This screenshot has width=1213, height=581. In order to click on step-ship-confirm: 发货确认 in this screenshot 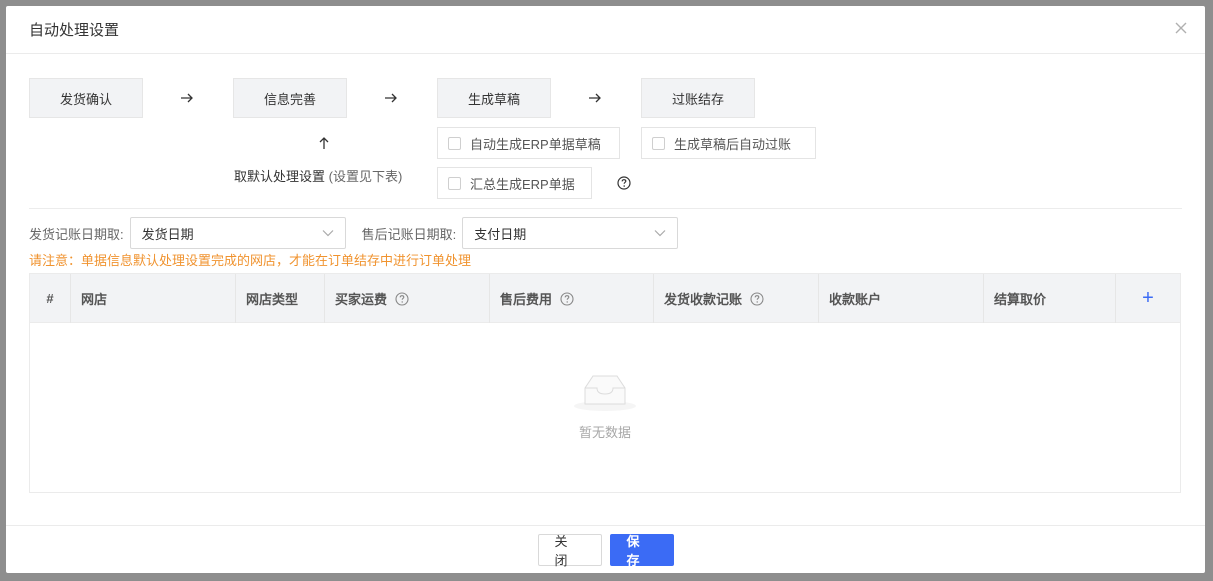, I will do `click(86, 98)`.